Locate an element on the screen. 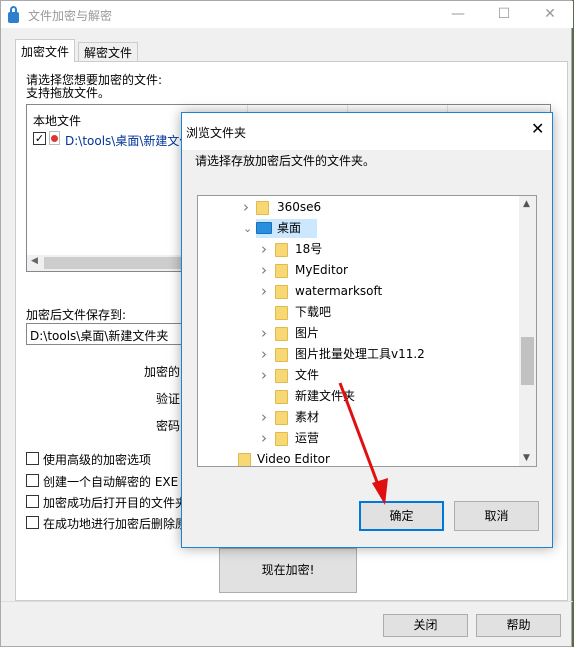 This screenshot has width=574, height=647. red-arrow-annotation is located at coordinates (363, 443).